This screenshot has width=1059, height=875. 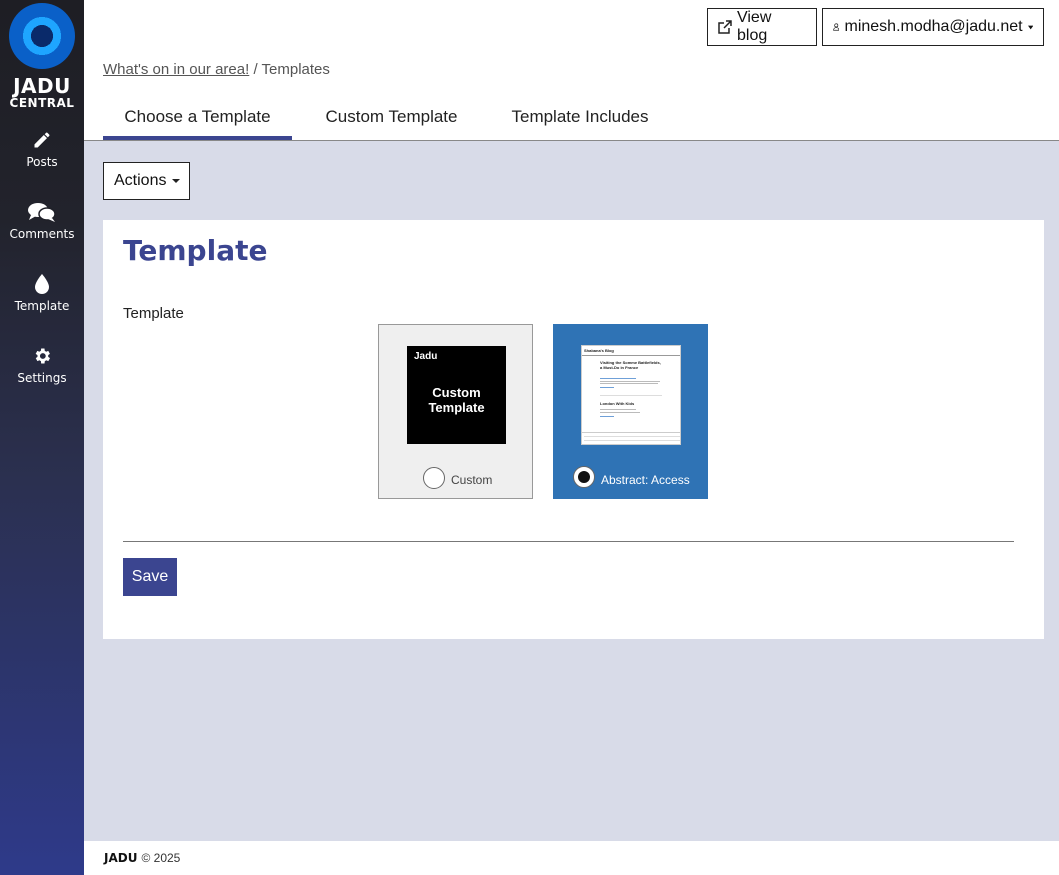 What do you see at coordinates (121, 858) in the screenshot?
I see `footer-brand: JADU` at bounding box center [121, 858].